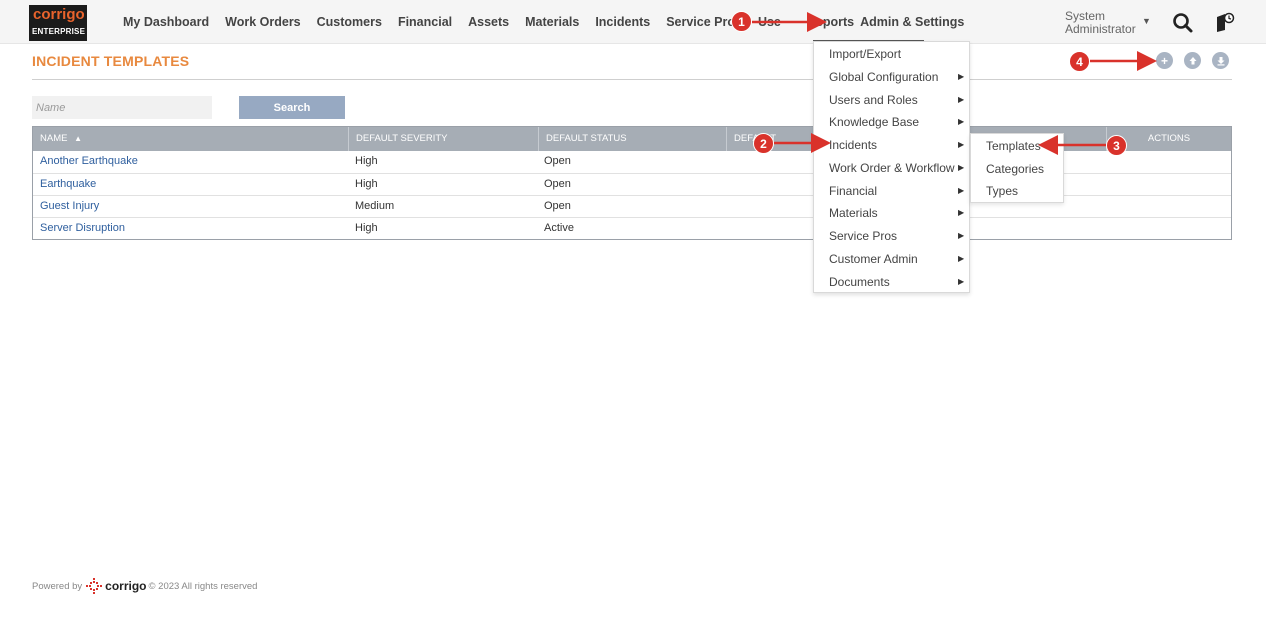  What do you see at coordinates (853, 213) in the screenshot?
I see `menu-item-materials: Materials` at bounding box center [853, 213].